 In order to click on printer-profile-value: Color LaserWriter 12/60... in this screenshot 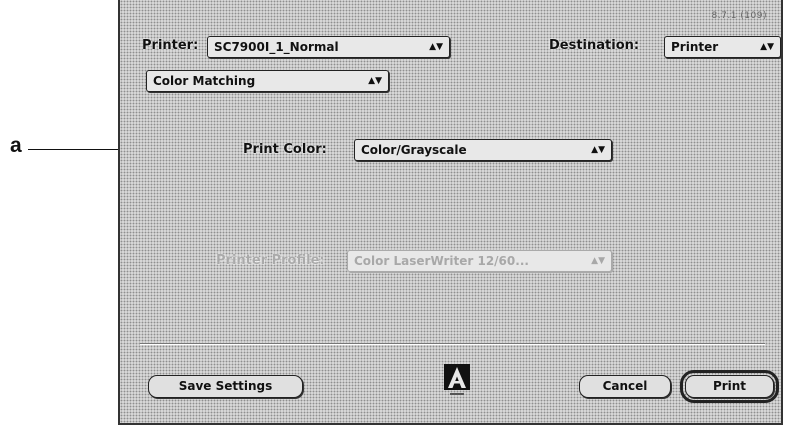, I will do `click(441, 261)`.